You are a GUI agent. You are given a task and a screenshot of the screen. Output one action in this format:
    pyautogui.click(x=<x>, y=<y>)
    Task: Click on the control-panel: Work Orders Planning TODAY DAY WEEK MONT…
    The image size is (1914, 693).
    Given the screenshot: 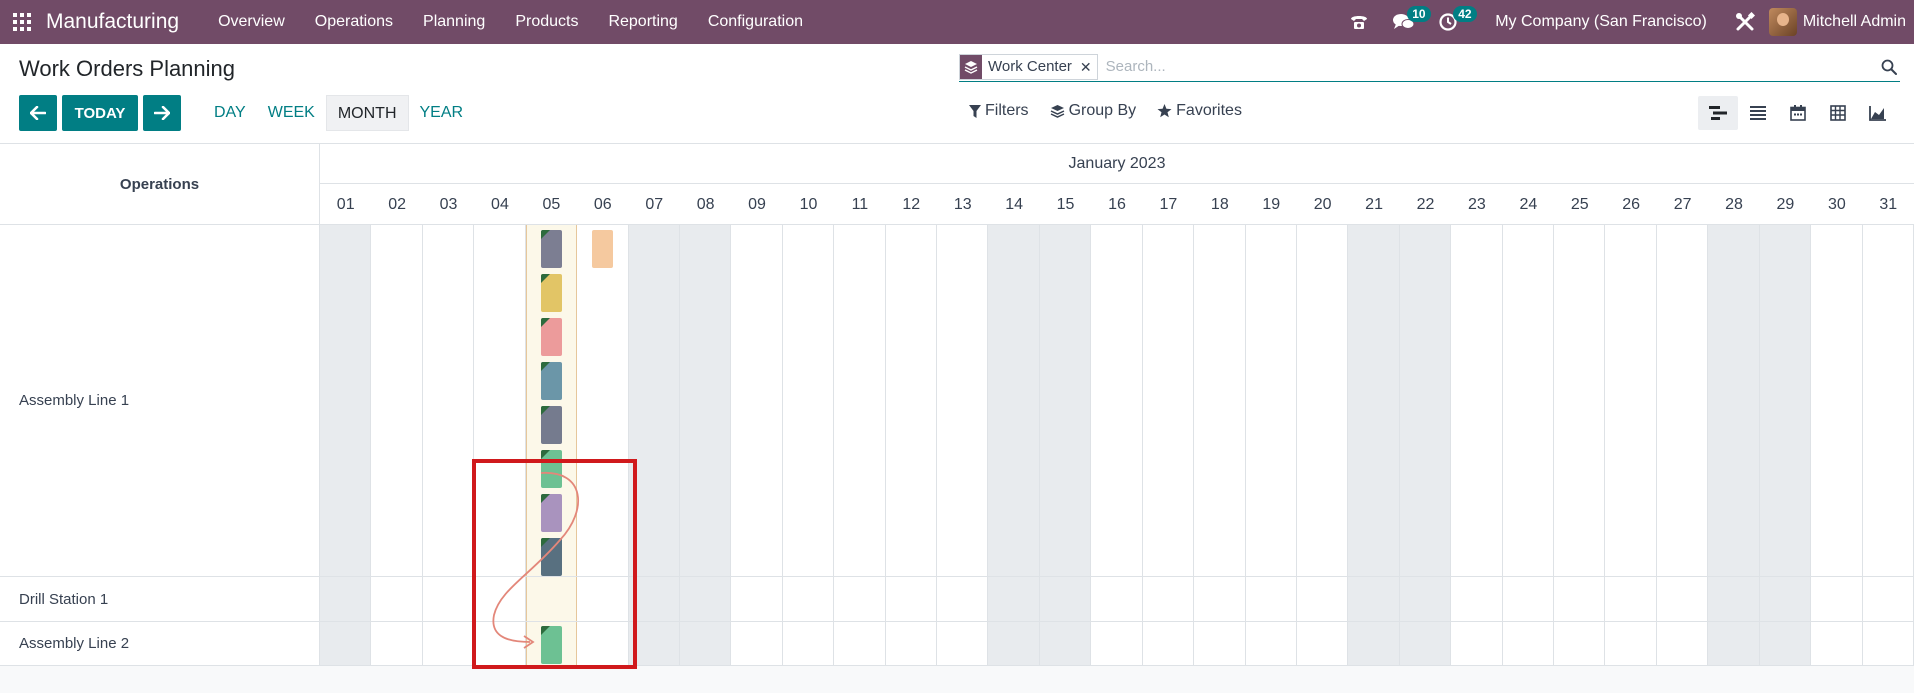 What is the action you would take?
    pyautogui.click(x=957, y=94)
    